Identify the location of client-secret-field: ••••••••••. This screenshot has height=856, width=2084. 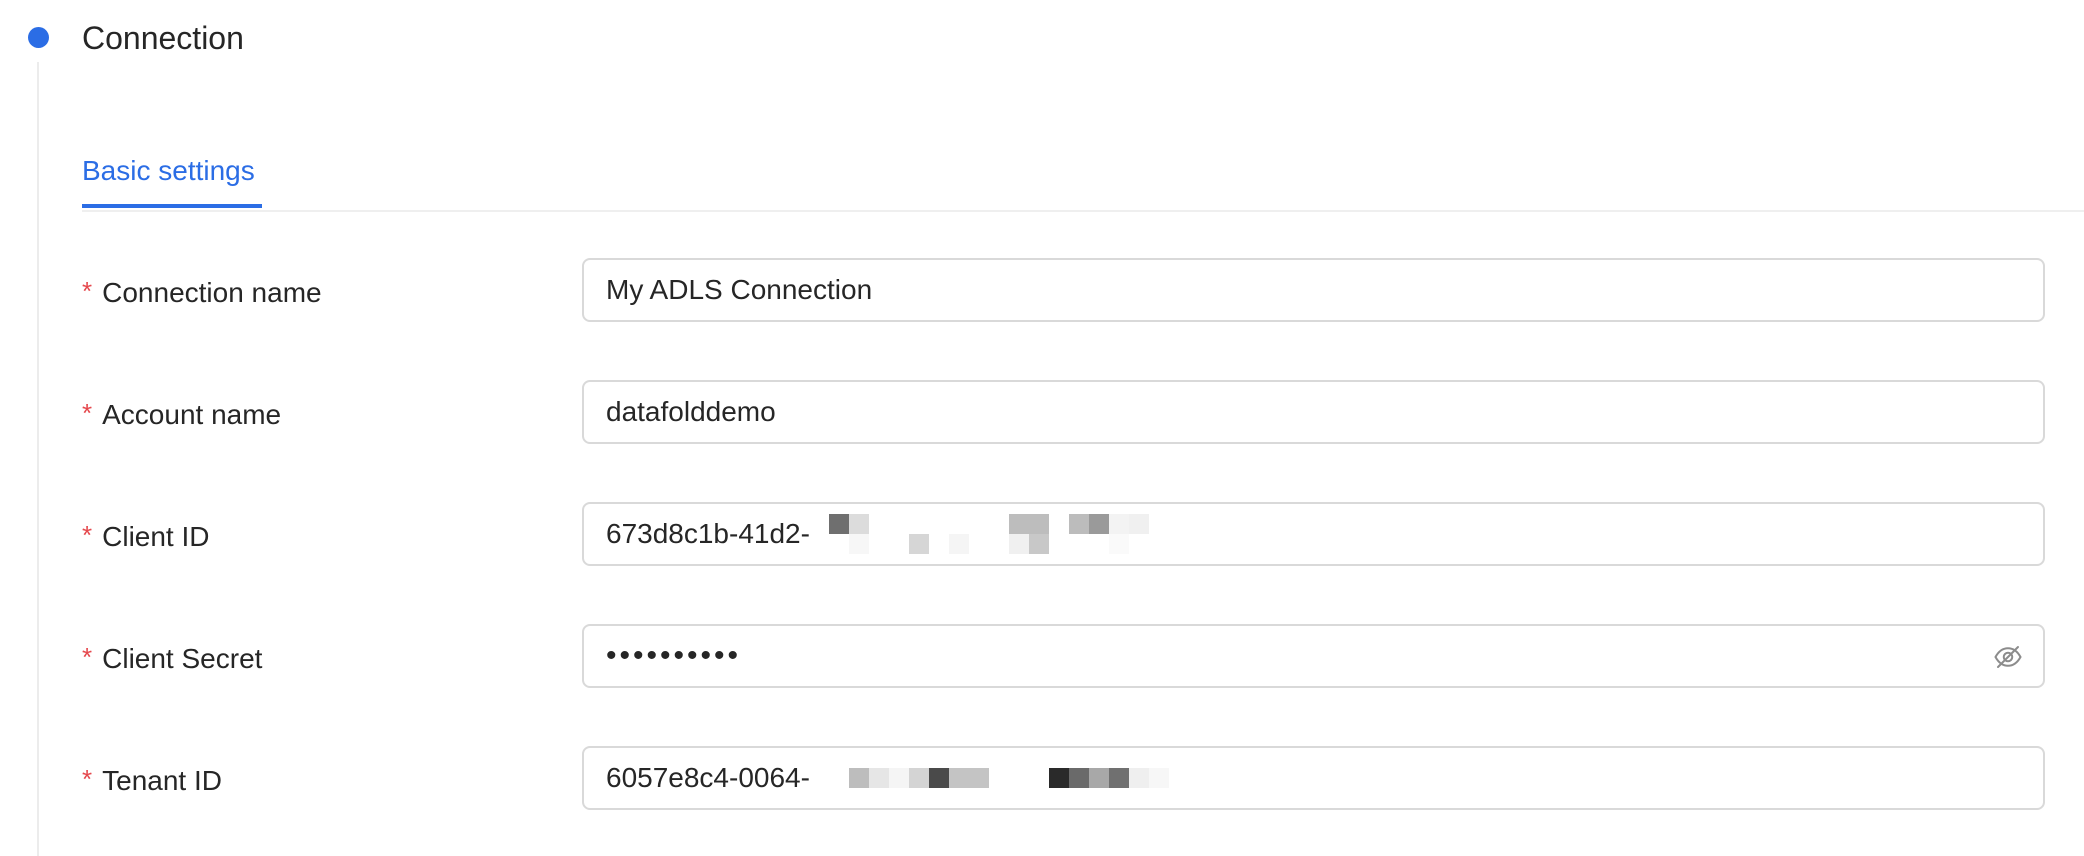
(1313, 656).